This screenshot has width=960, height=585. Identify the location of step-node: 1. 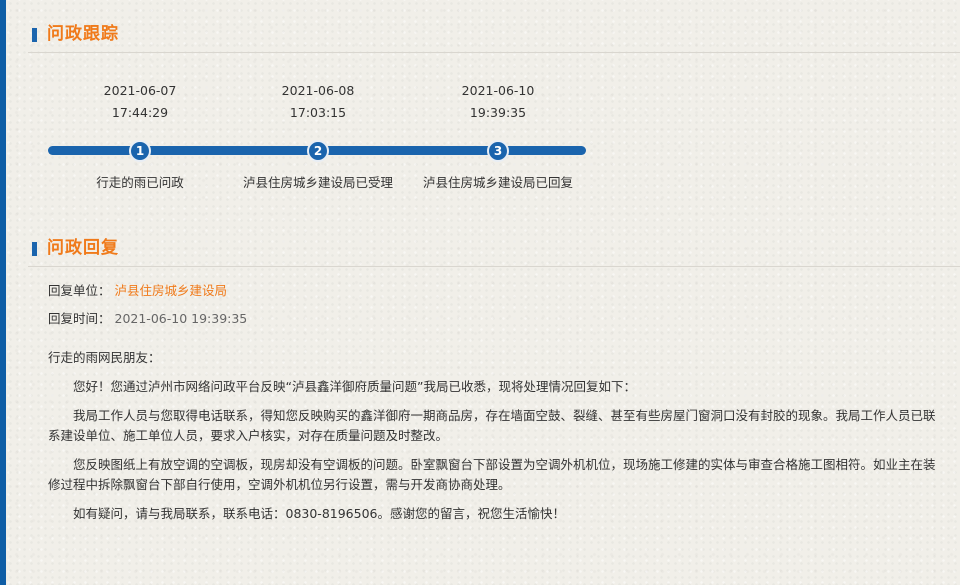
(140, 151).